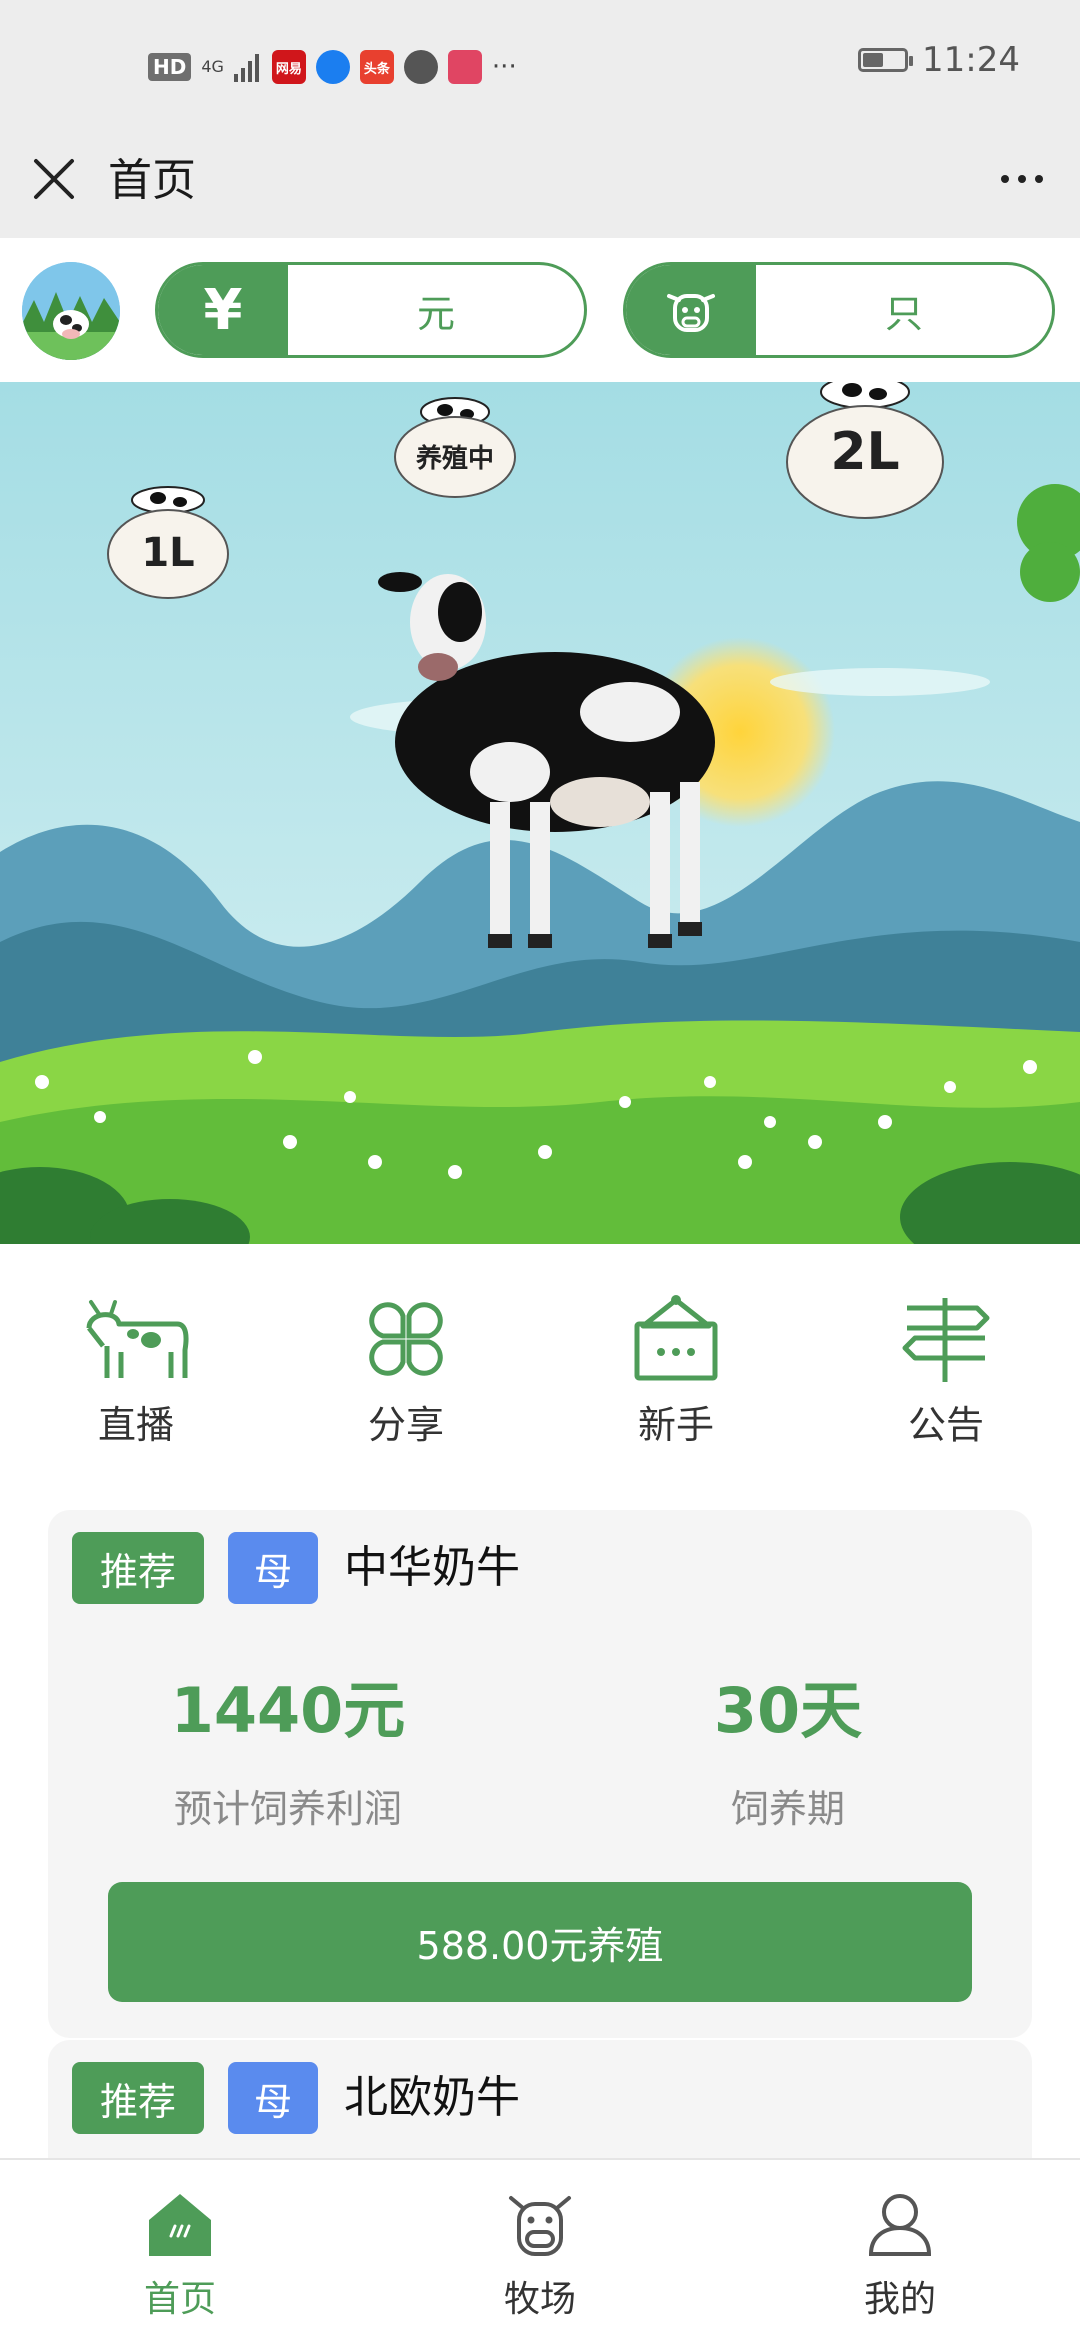 Image resolution: width=1080 pixels, height=2342 pixels. Describe the element at coordinates (135, 1425) in the screenshot. I see `quick-live-label: 直播` at that location.